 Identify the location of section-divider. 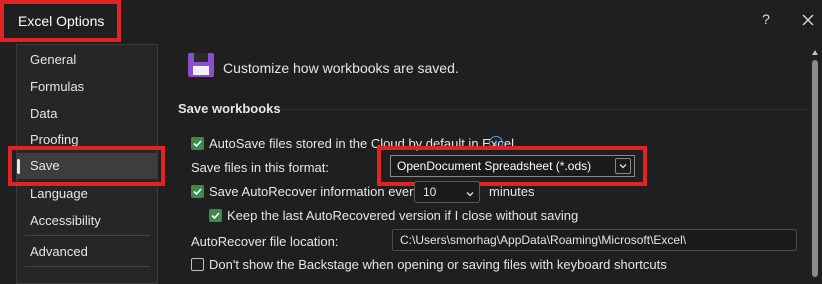
(545, 109).